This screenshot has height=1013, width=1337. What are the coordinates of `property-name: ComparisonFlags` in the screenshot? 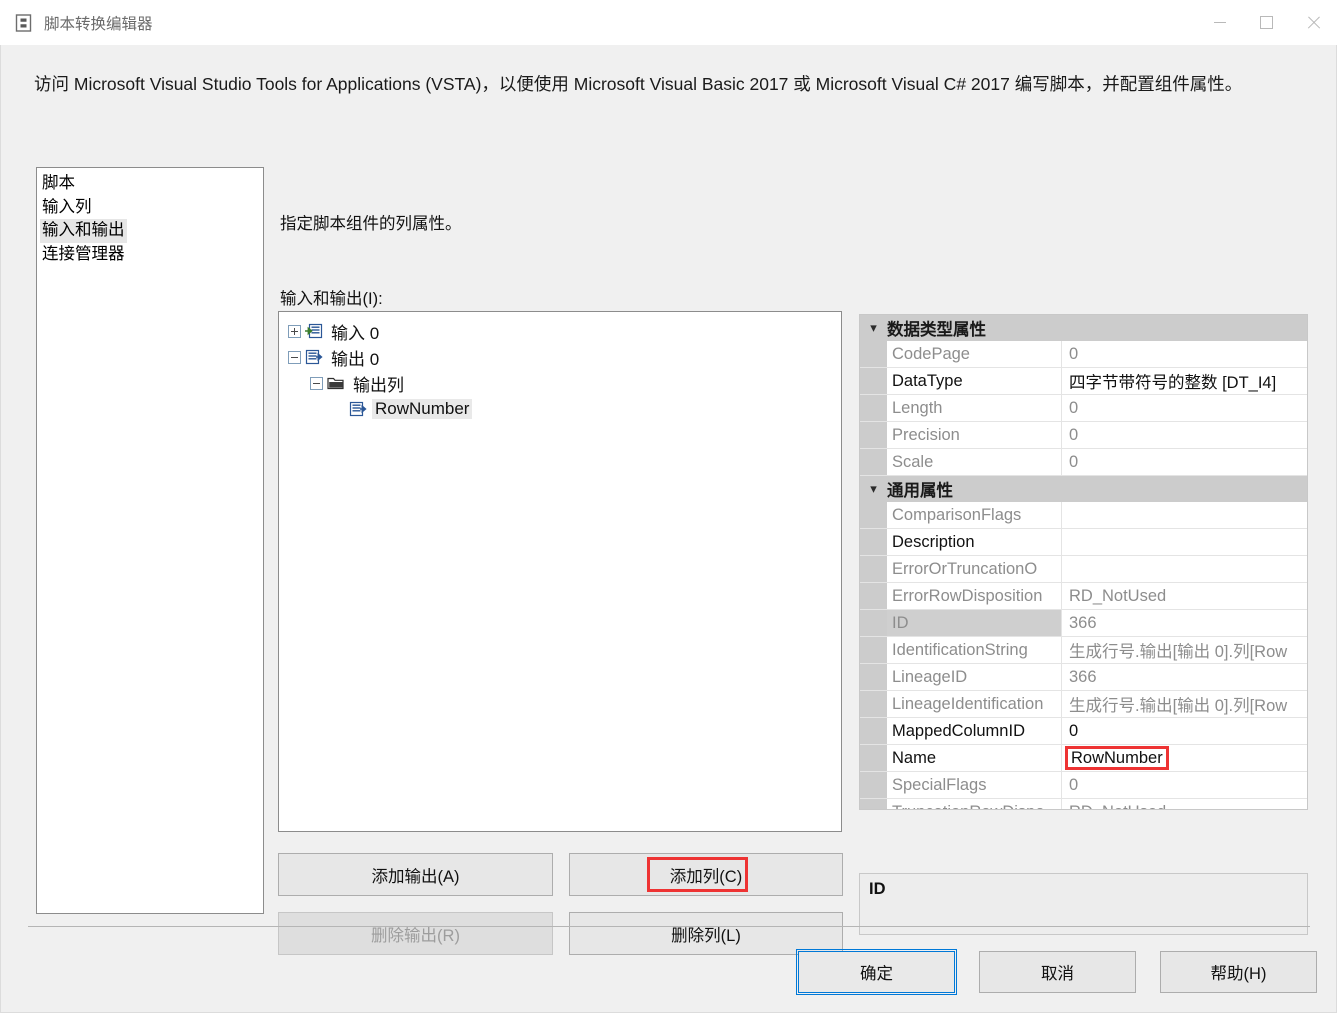 It's located at (974, 515).